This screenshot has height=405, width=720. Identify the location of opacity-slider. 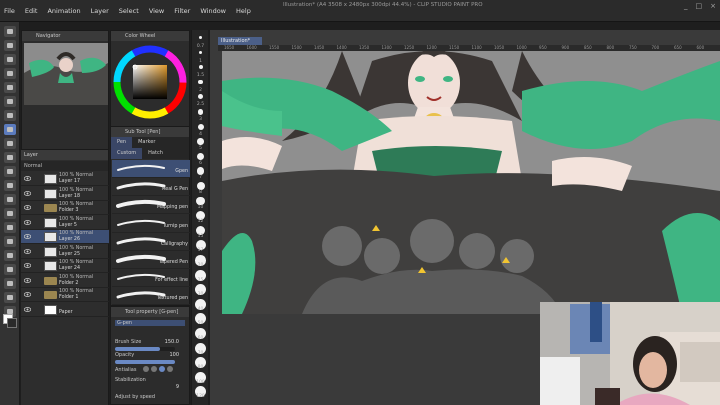
(145, 362).